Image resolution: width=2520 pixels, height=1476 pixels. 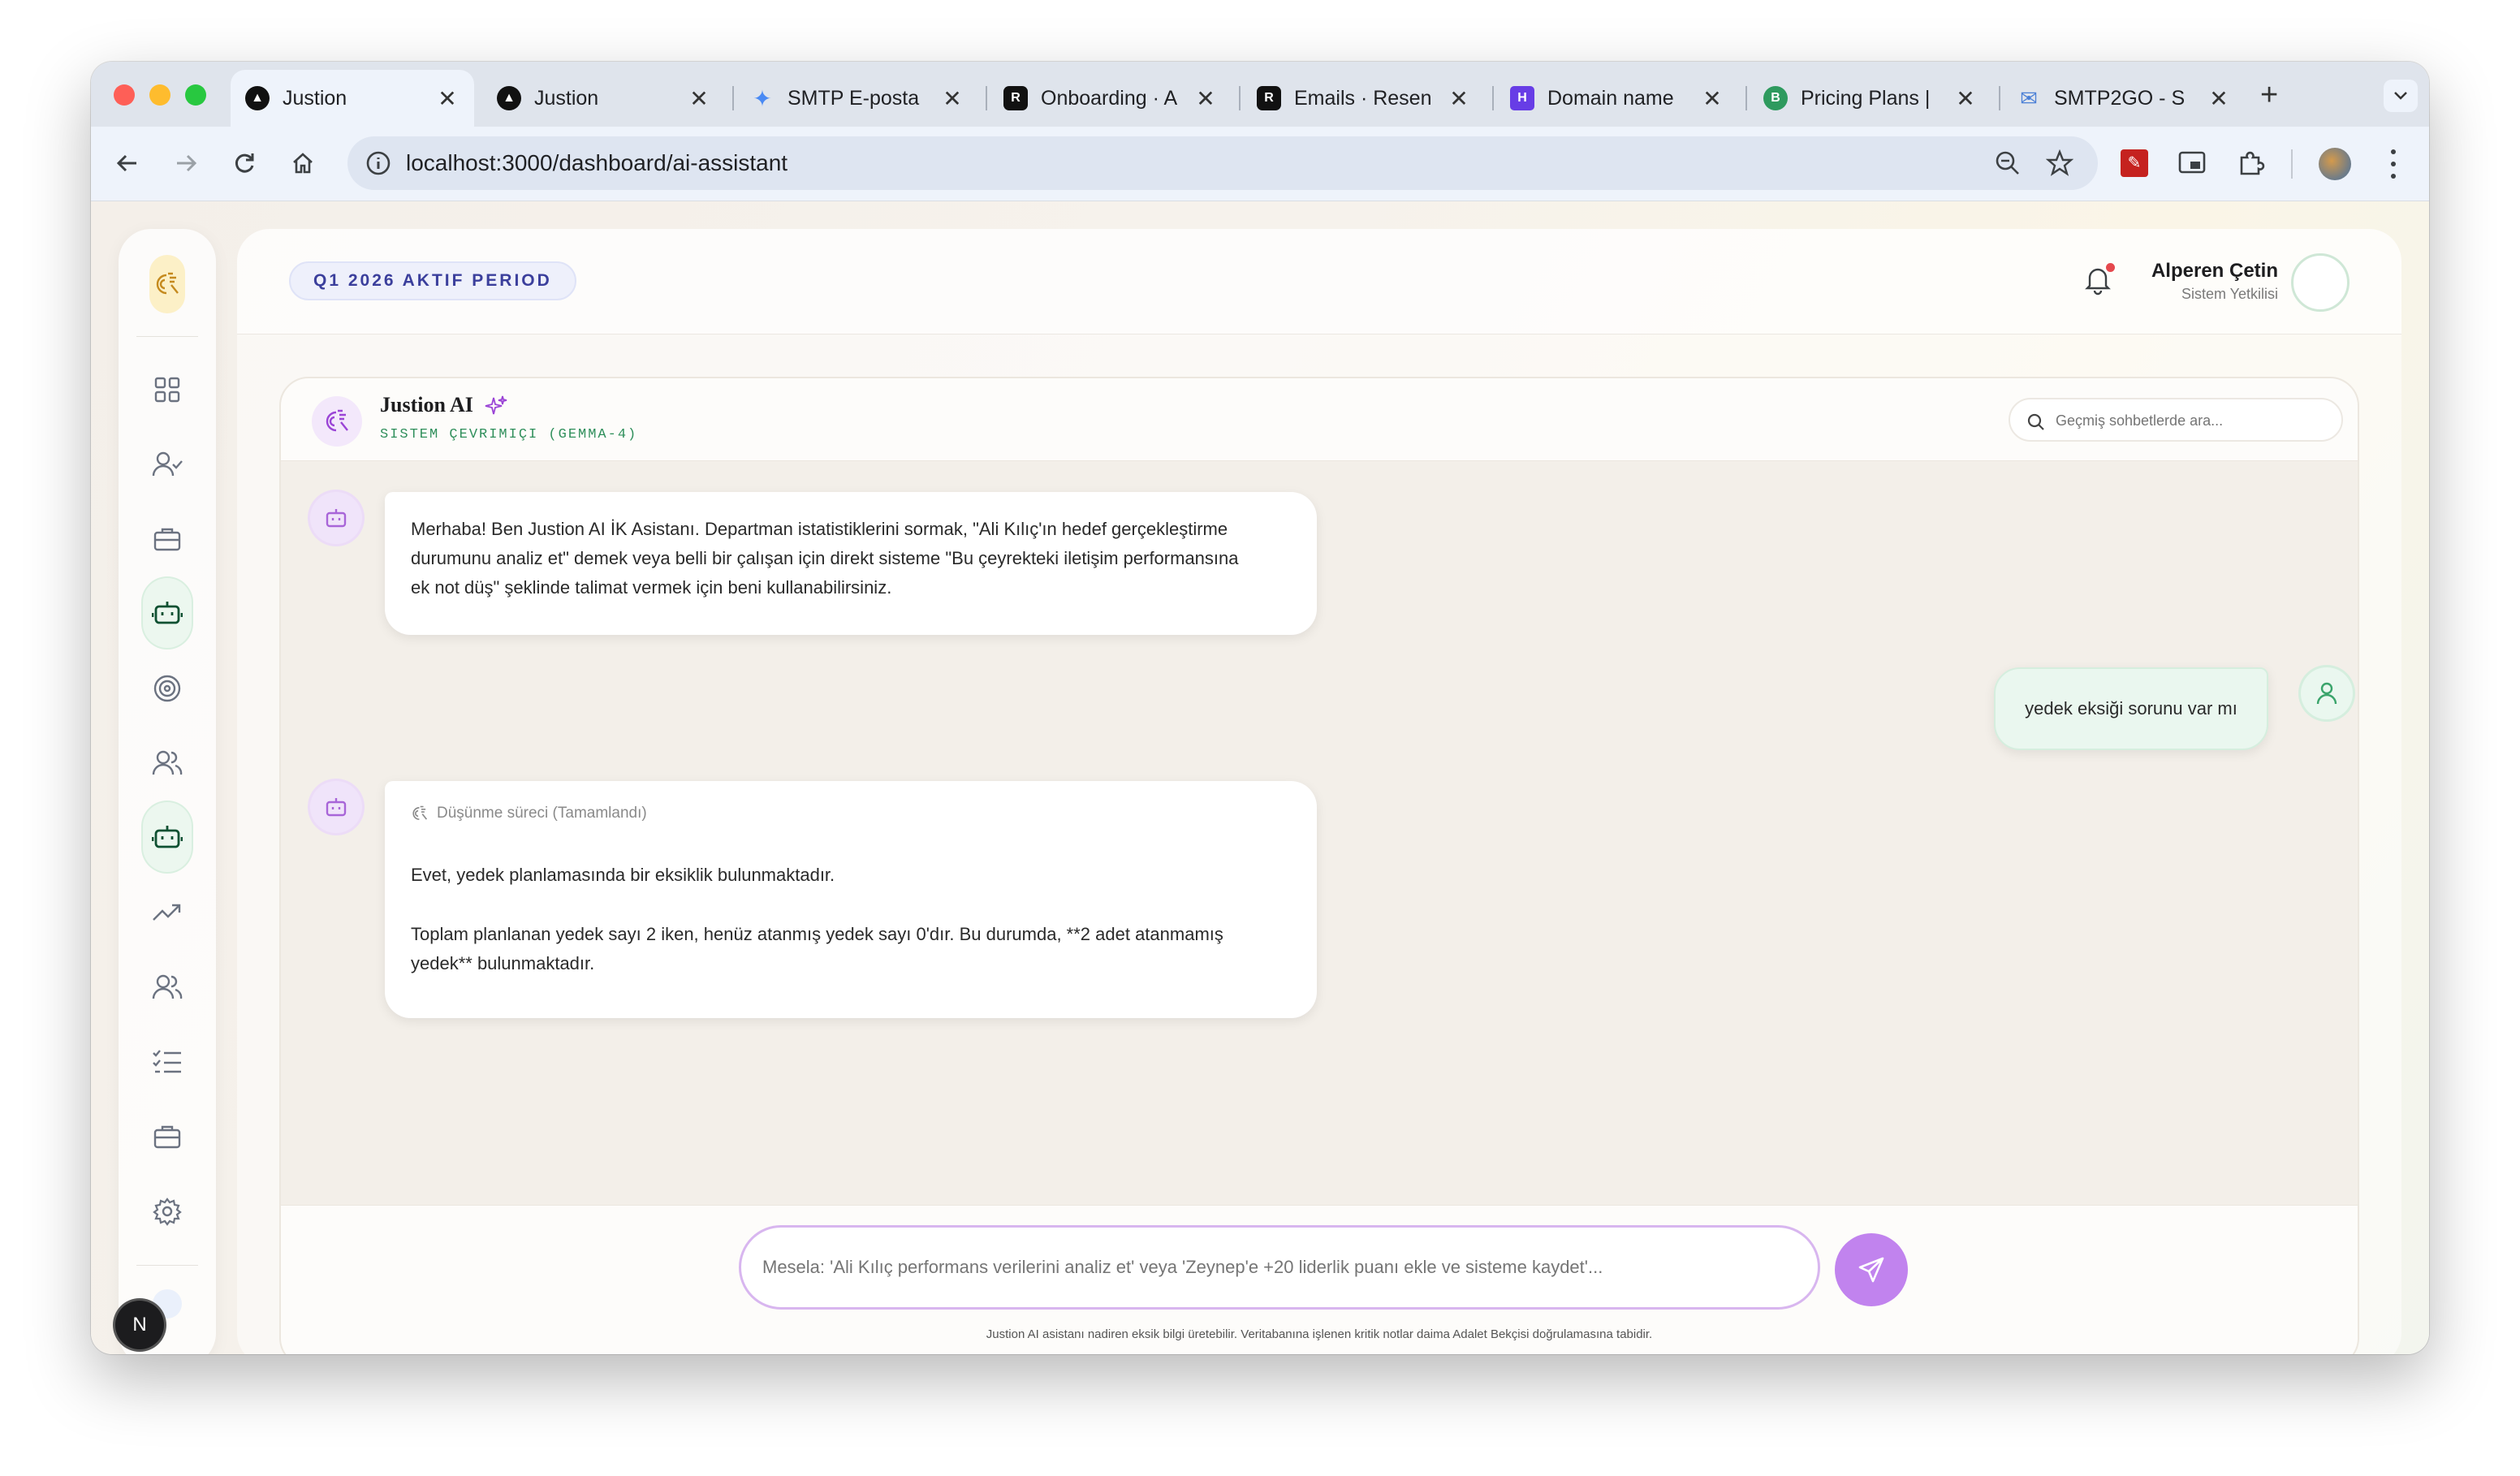 I want to click on sidebar-item-dashboard, so click(x=167, y=389).